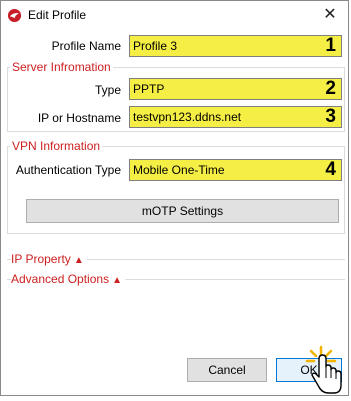 Image resolution: width=351 pixels, height=401 pixels. Describe the element at coordinates (176, 279) in the screenshot. I see `advanced-options-section: Advanced Options ▲` at that location.